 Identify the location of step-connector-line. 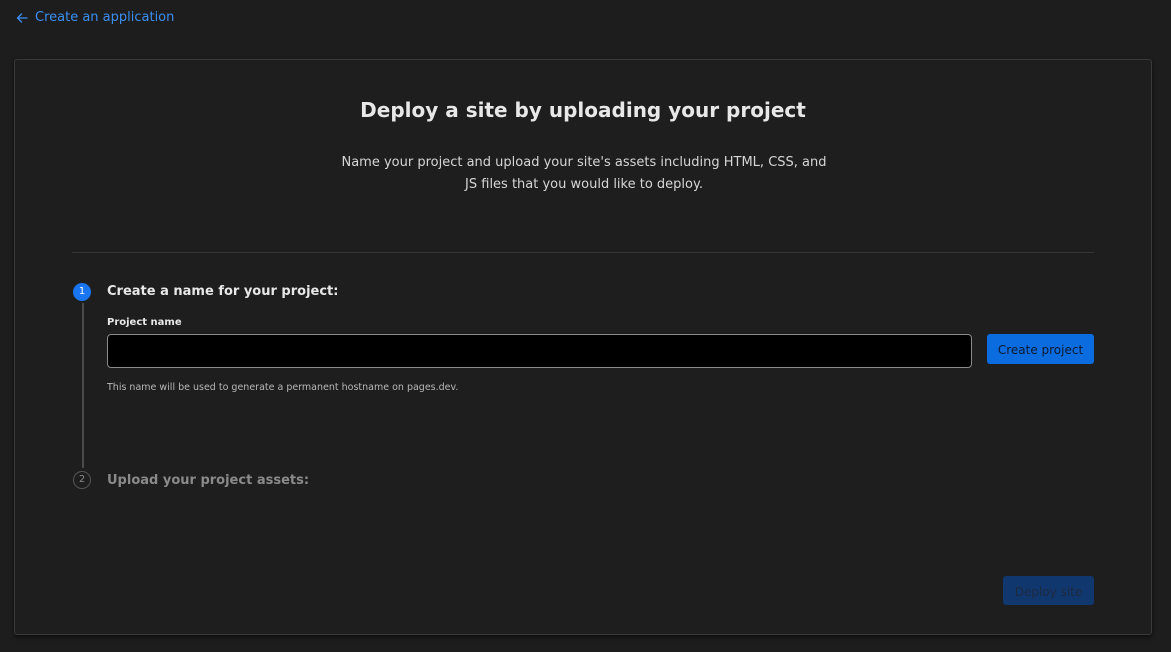
(83, 385).